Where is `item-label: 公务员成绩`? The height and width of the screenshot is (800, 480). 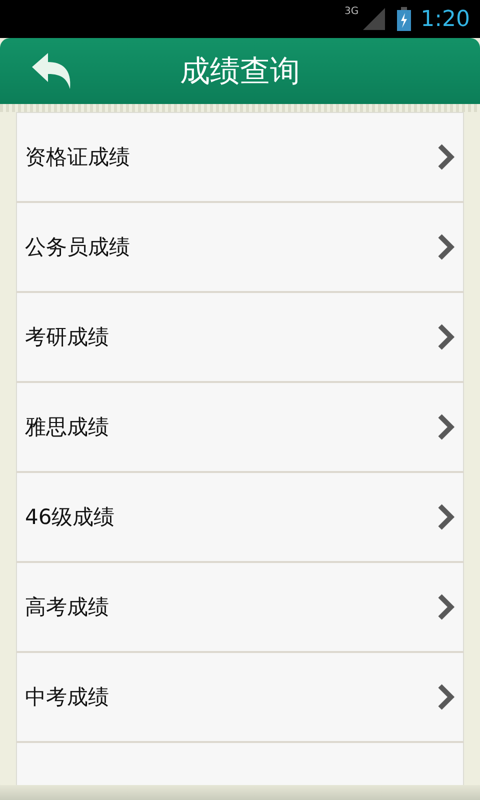
item-label: 公务员成绩 is located at coordinates (77, 247).